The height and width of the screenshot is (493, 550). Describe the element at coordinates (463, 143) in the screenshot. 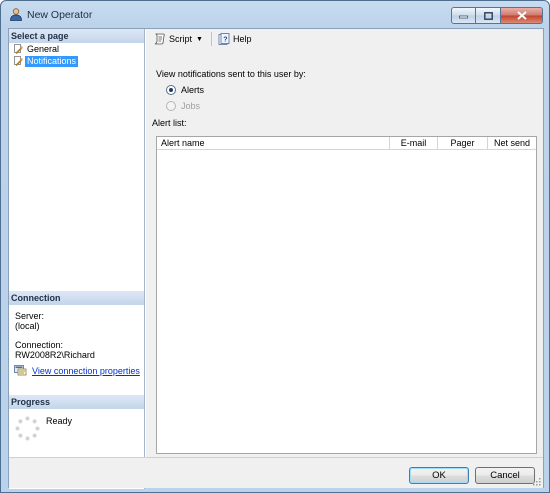

I see `column-header-pager: Pager` at that location.